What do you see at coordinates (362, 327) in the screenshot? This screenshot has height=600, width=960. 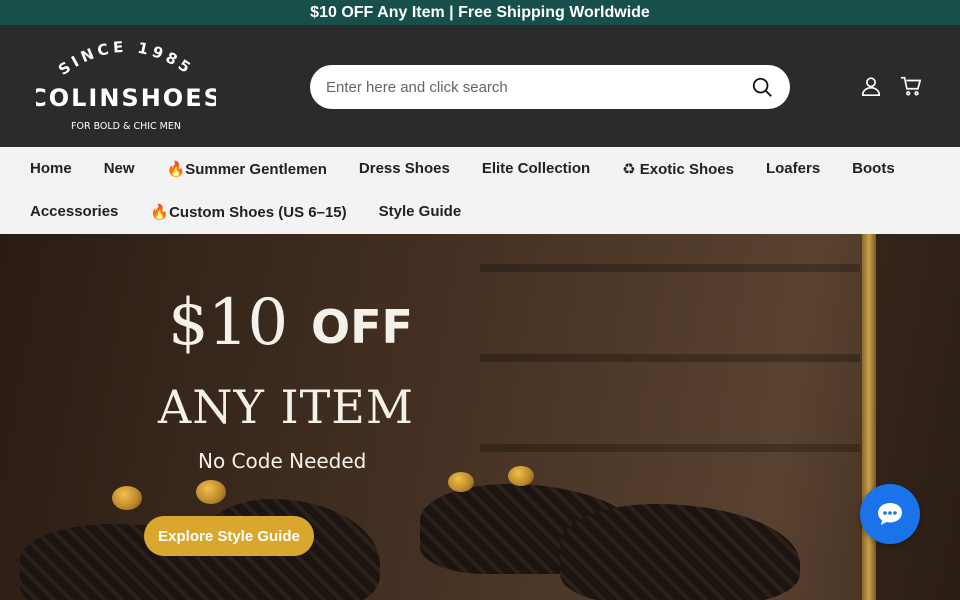 I see `hero-off: OFF` at bounding box center [362, 327].